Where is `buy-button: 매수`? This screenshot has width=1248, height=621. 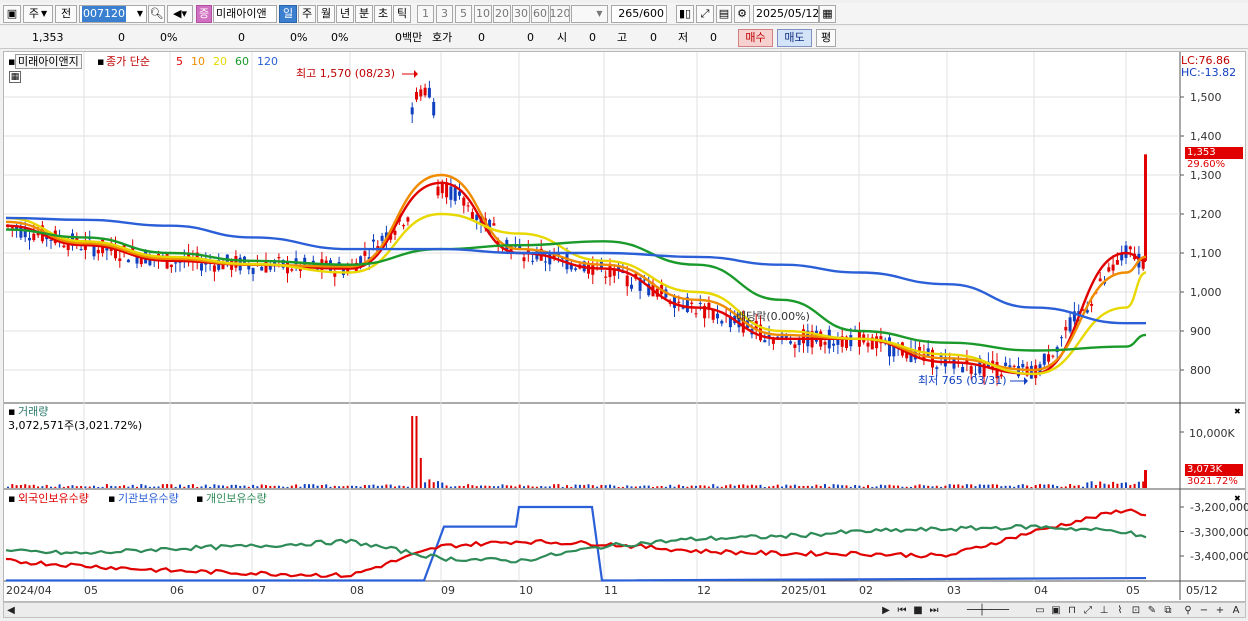 buy-button: 매수 is located at coordinates (755, 38).